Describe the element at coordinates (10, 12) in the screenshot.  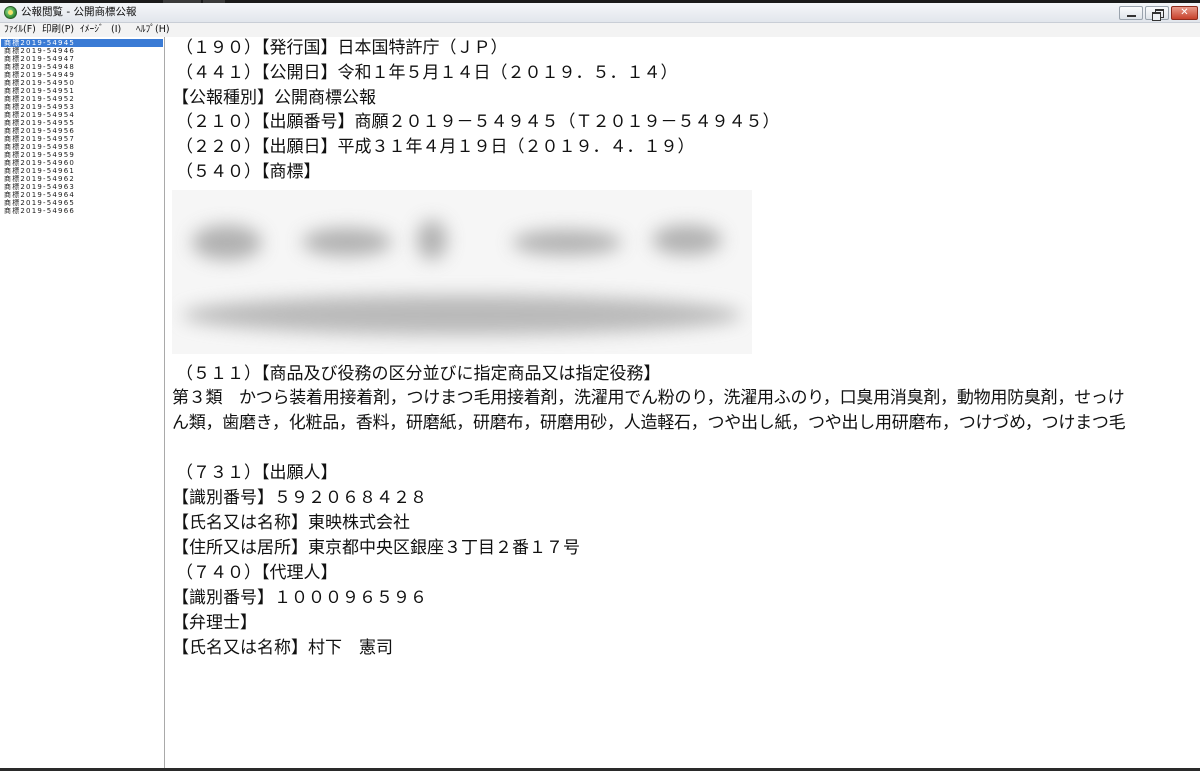
I see `app-icon` at that location.